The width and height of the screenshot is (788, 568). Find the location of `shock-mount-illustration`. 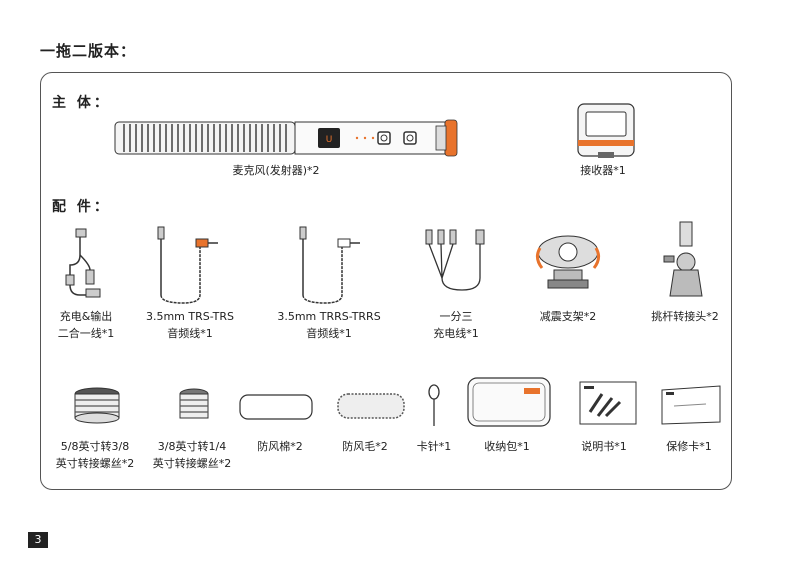

shock-mount-illustration is located at coordinates (568, 262).